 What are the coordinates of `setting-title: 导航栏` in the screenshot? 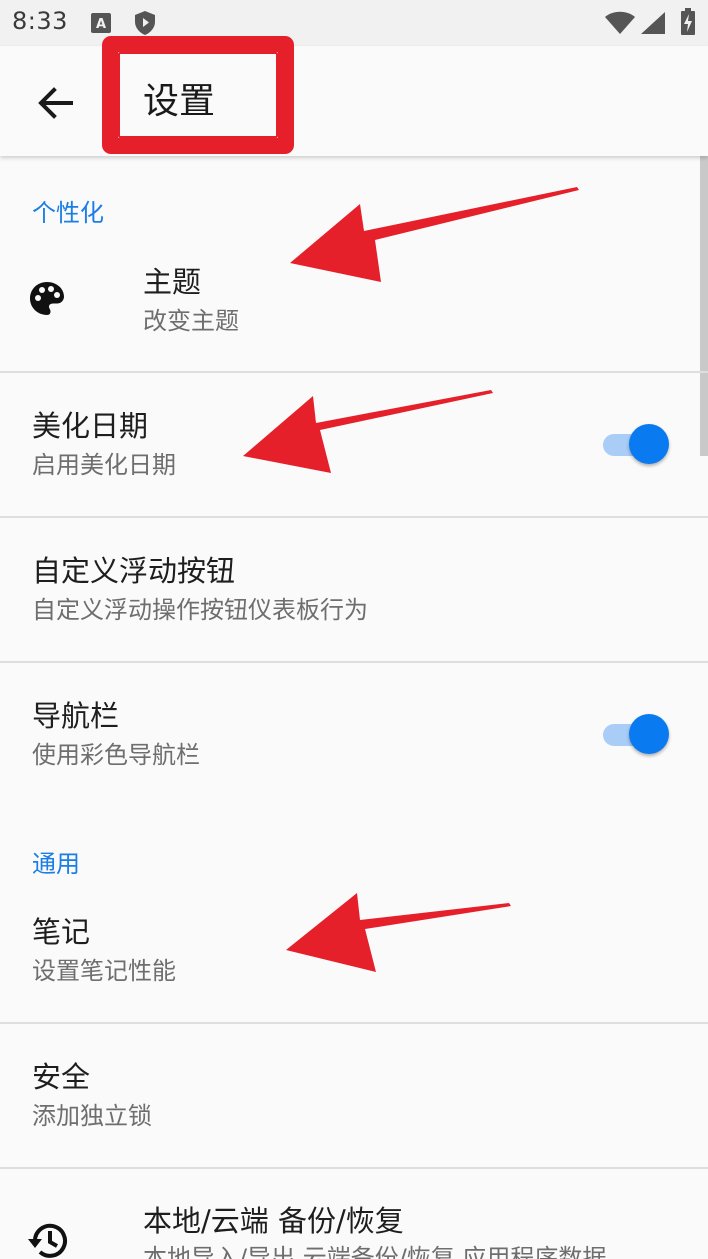 It's located at (76, 716).